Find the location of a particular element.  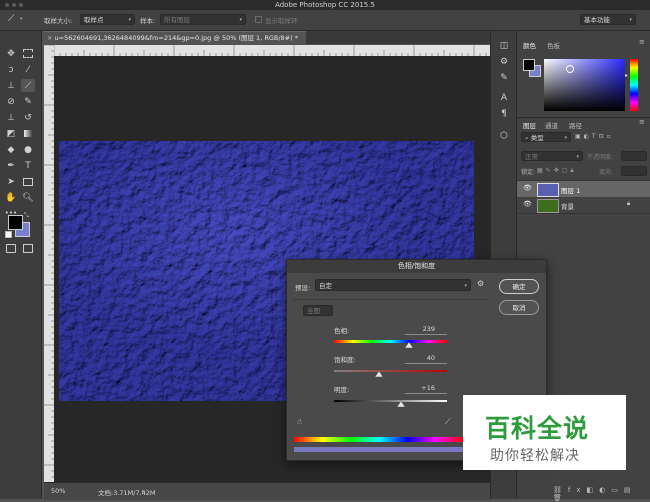

character-panel-icon: A is located at coordinates (504, 97).